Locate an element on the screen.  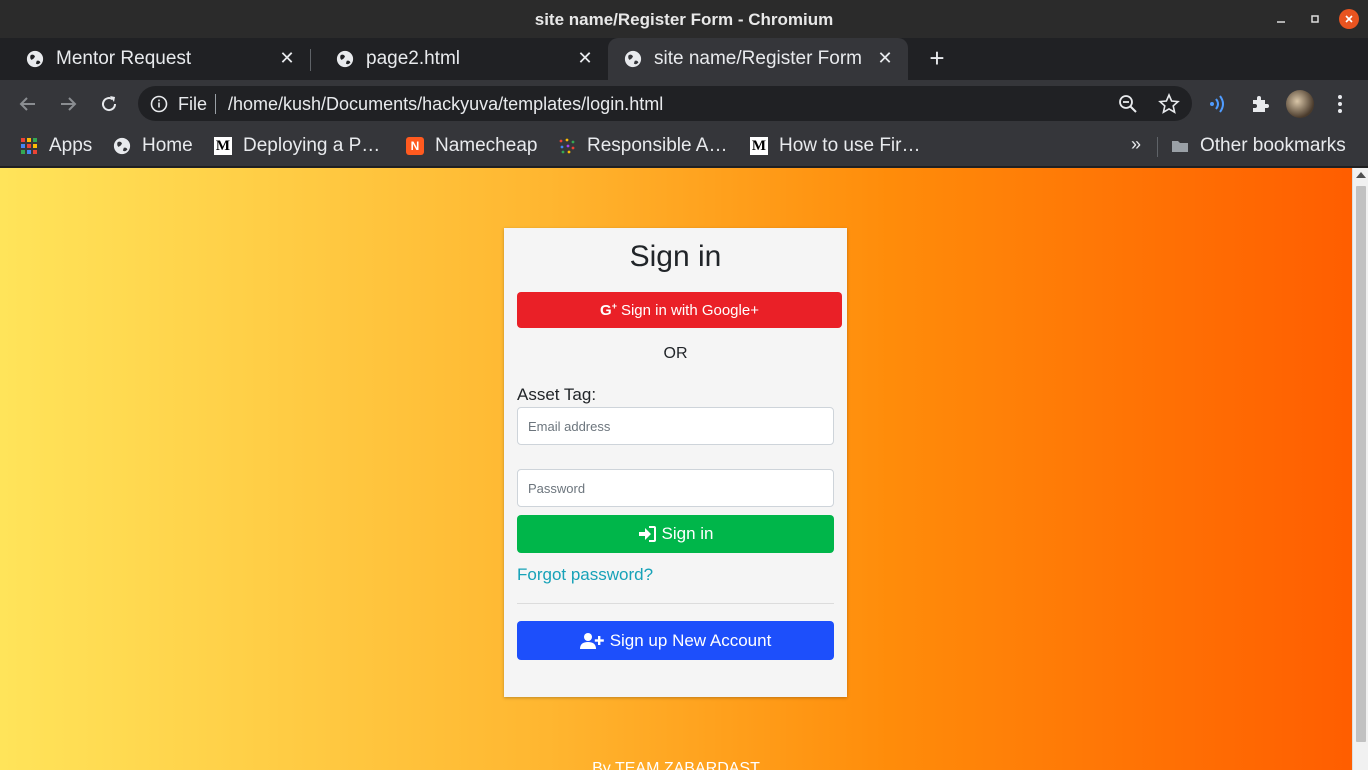
menu-button is located at coordinates (1340, 104).